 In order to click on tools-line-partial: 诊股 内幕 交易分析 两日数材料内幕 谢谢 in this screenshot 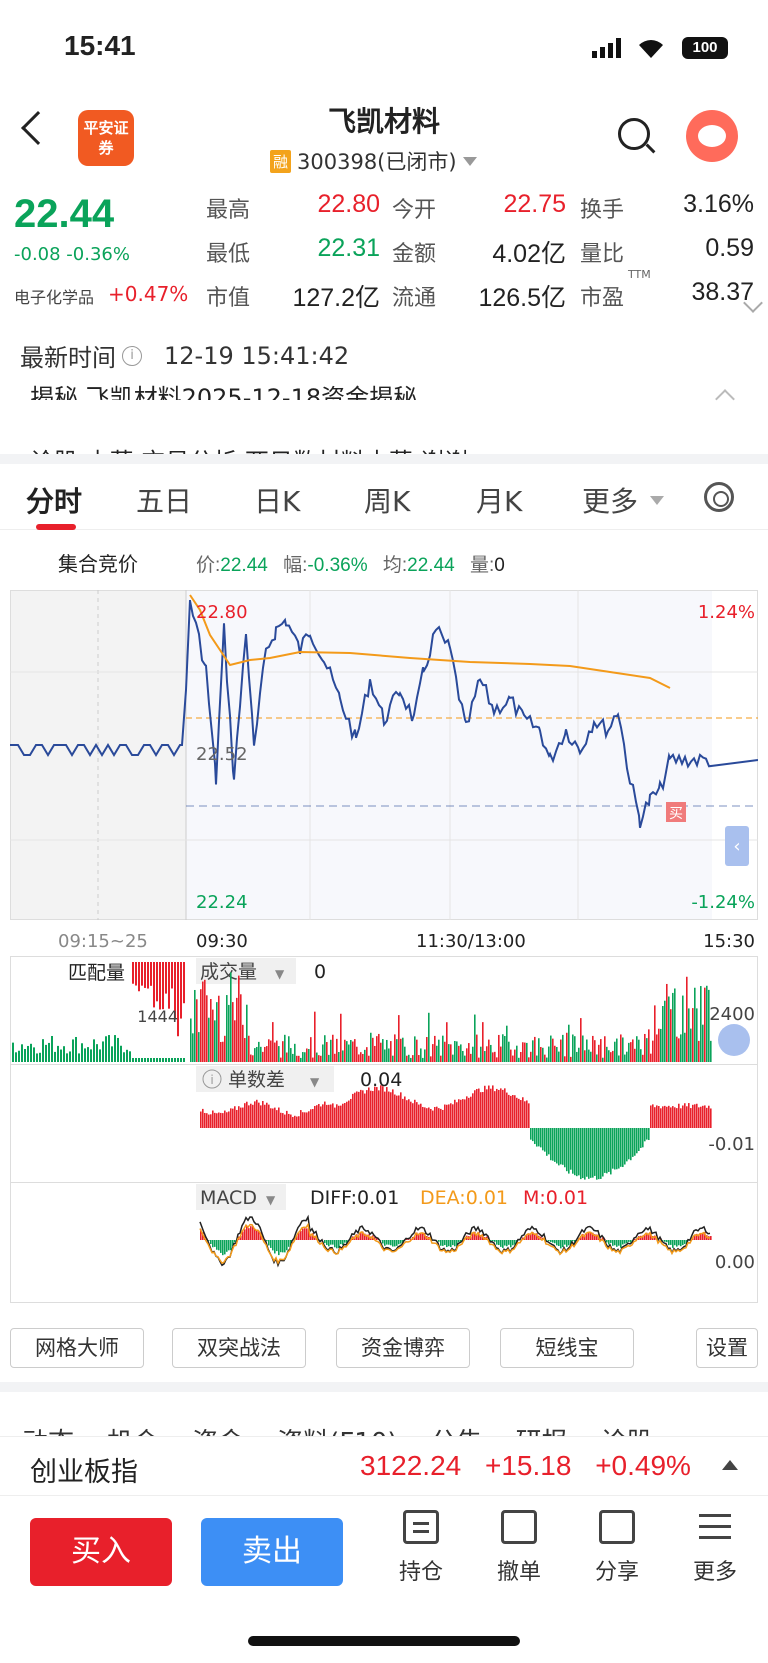, I will do `click(249, 448)`.